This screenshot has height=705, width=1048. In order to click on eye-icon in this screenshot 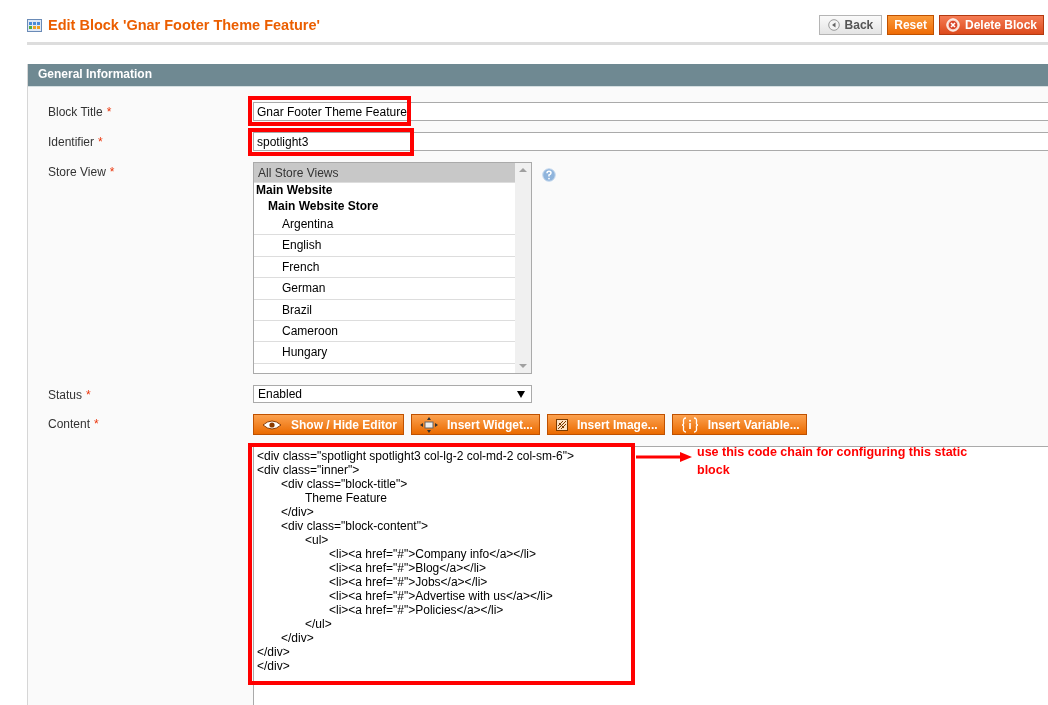, I will do `click(272, 424)`.